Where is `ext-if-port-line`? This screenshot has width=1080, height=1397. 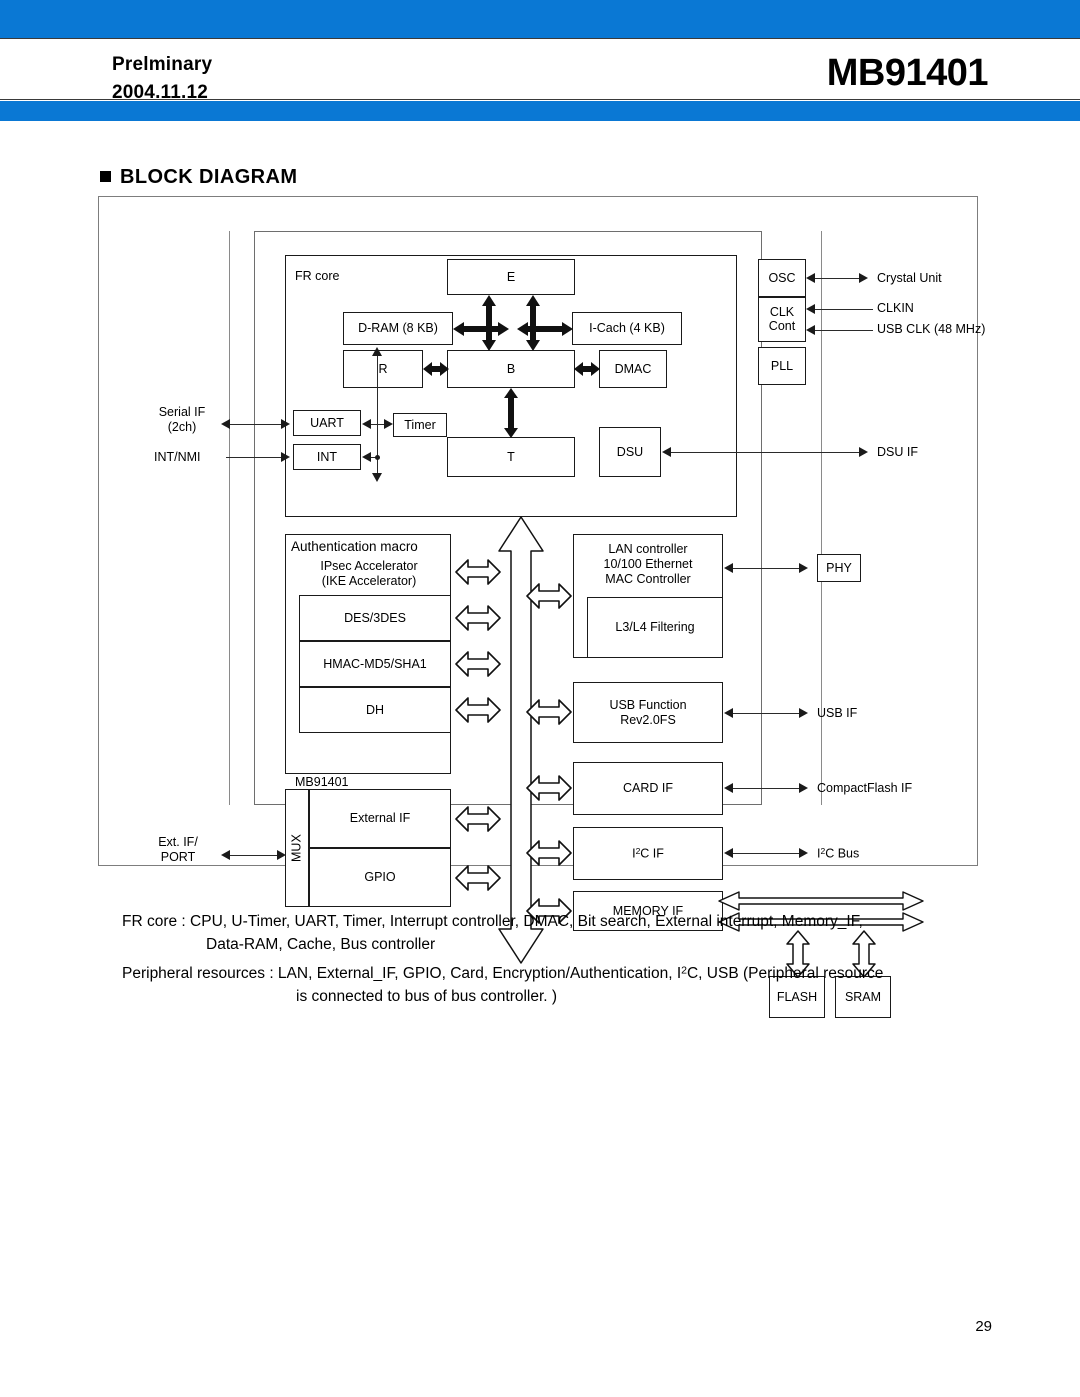 ext-if-port-line is located at coordinates (253, 855).